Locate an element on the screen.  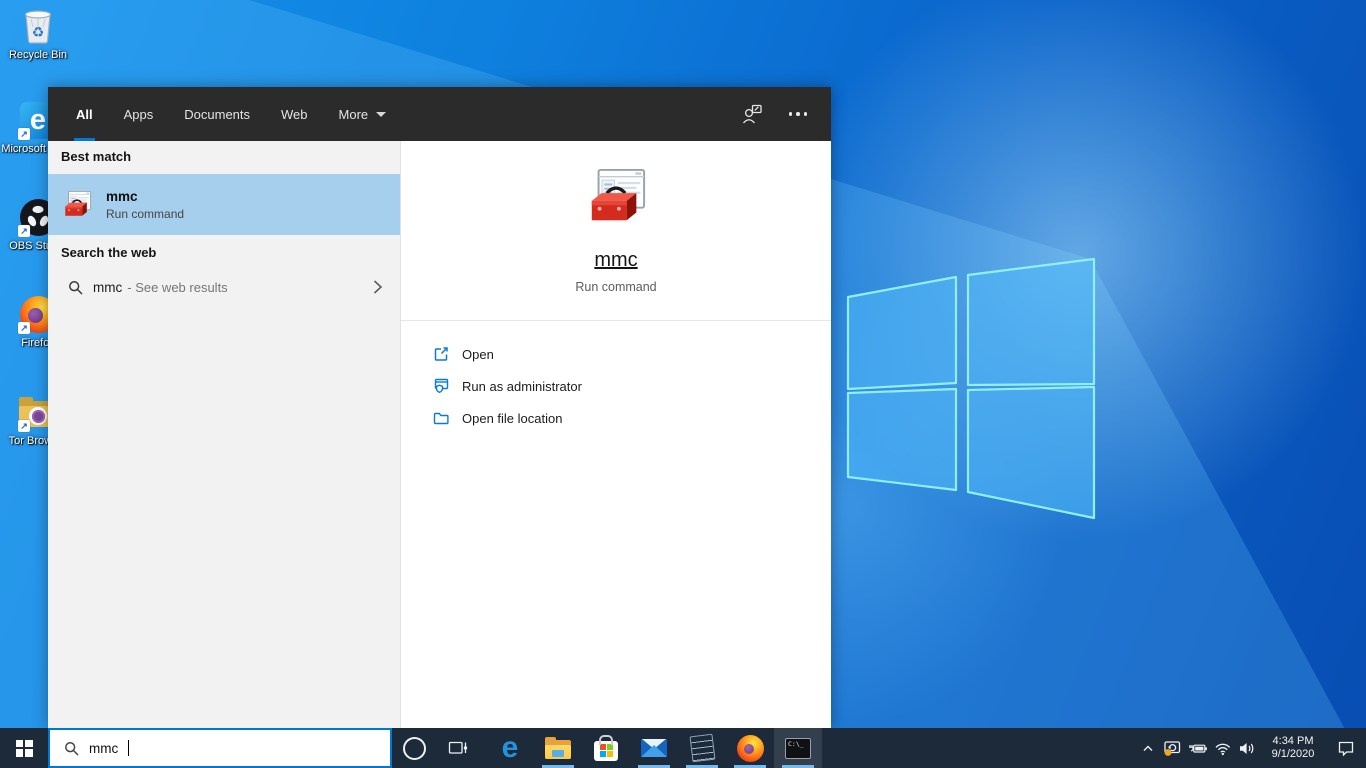
text-cursor is located at coordinates (129, 748).